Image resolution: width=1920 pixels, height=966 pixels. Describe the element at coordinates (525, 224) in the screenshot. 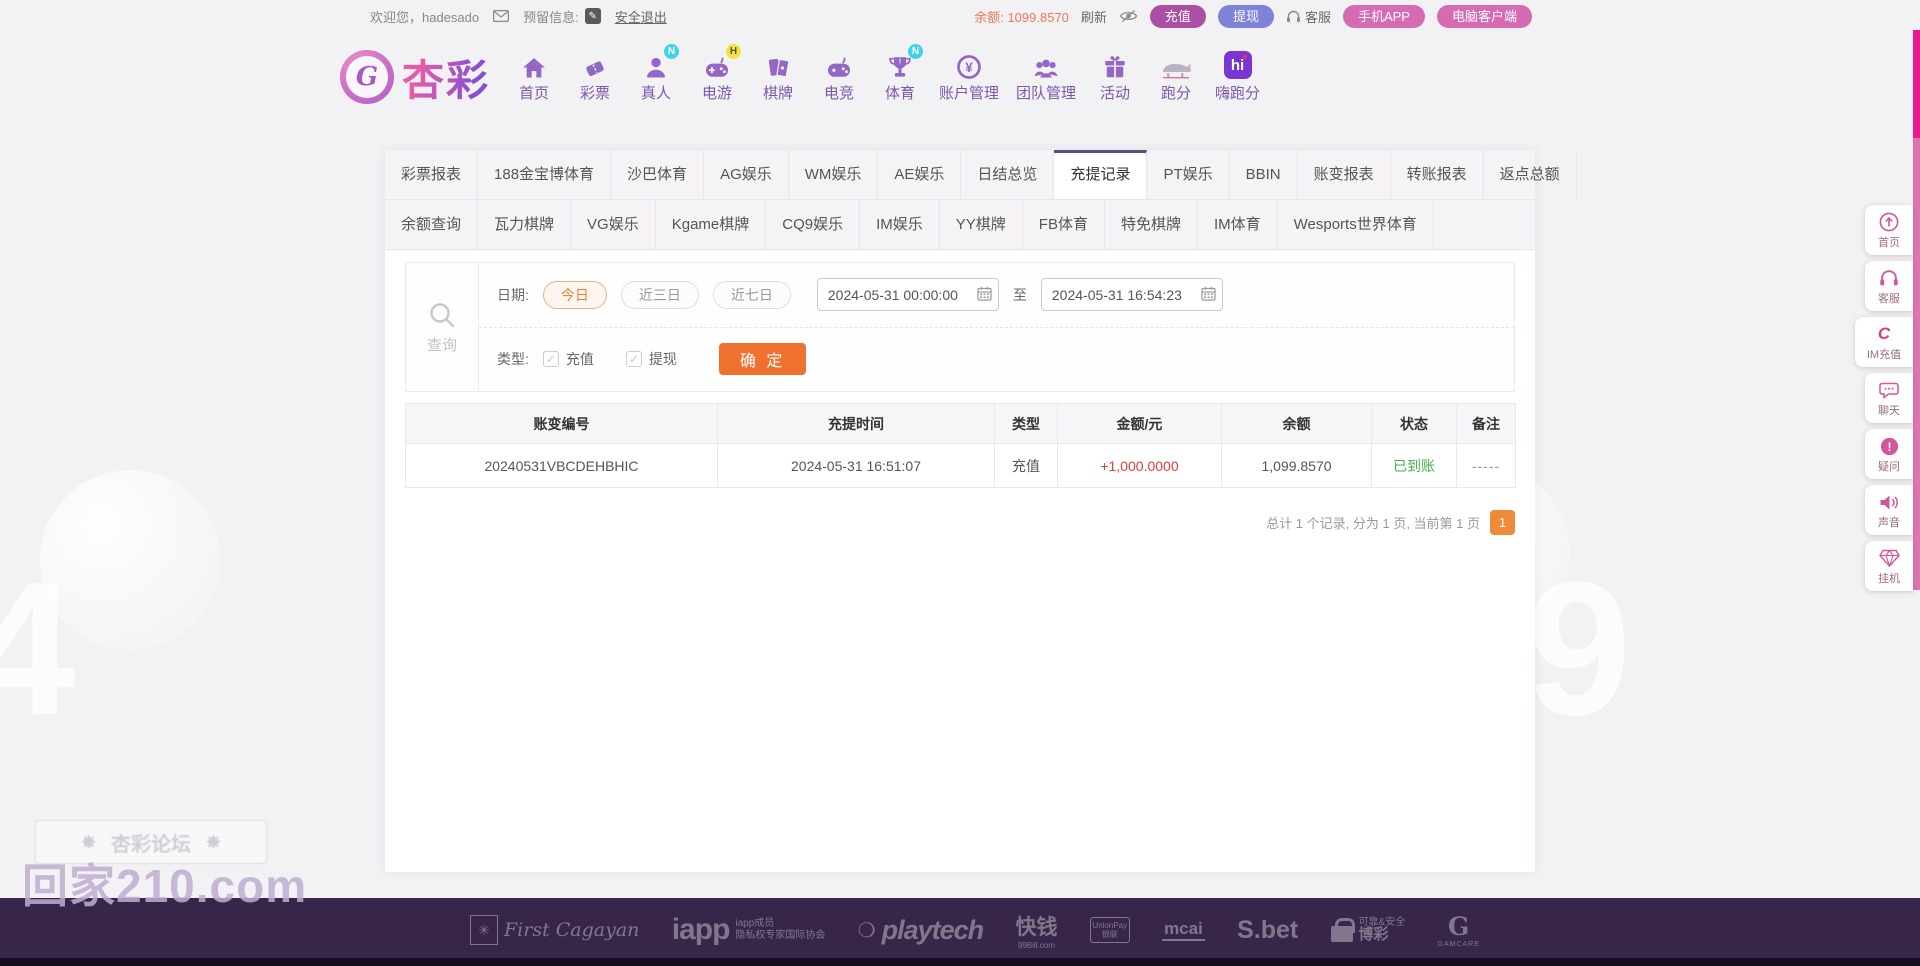

I see `tab: 瓦力棋牌` at that location.